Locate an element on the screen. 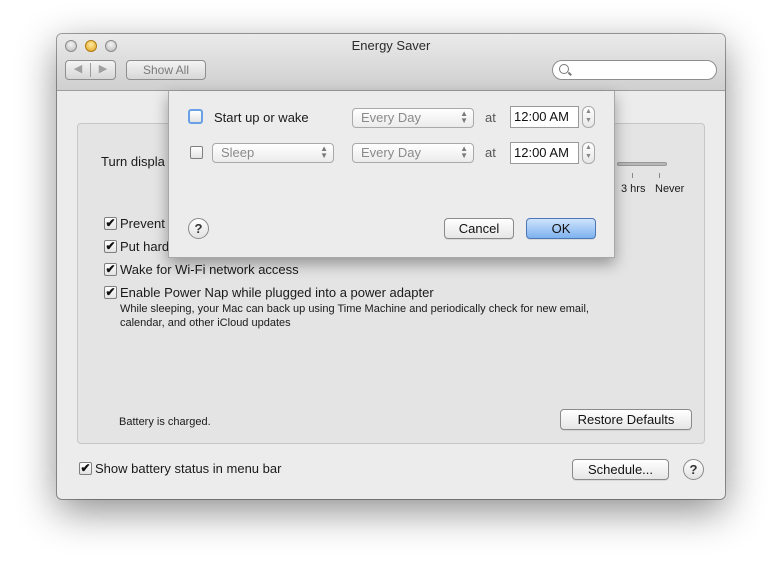 This screenshot has width=782, height=578. wake-wifi-label: Wake for Wi-Fi network access is located at coordinates (209, 269).